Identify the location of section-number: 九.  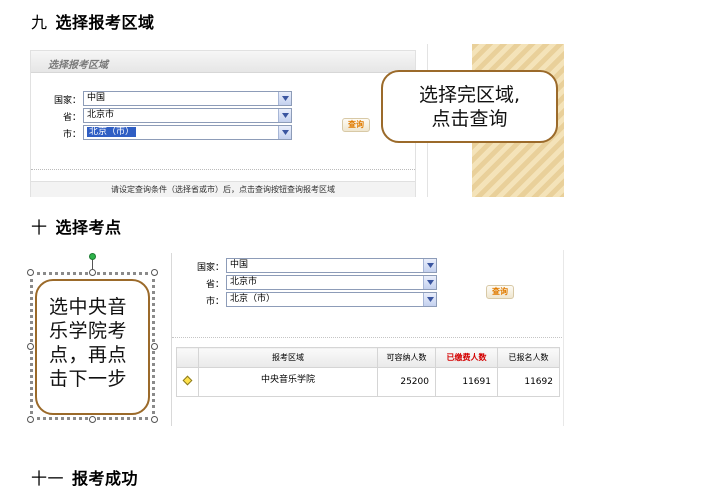
(39, 22).